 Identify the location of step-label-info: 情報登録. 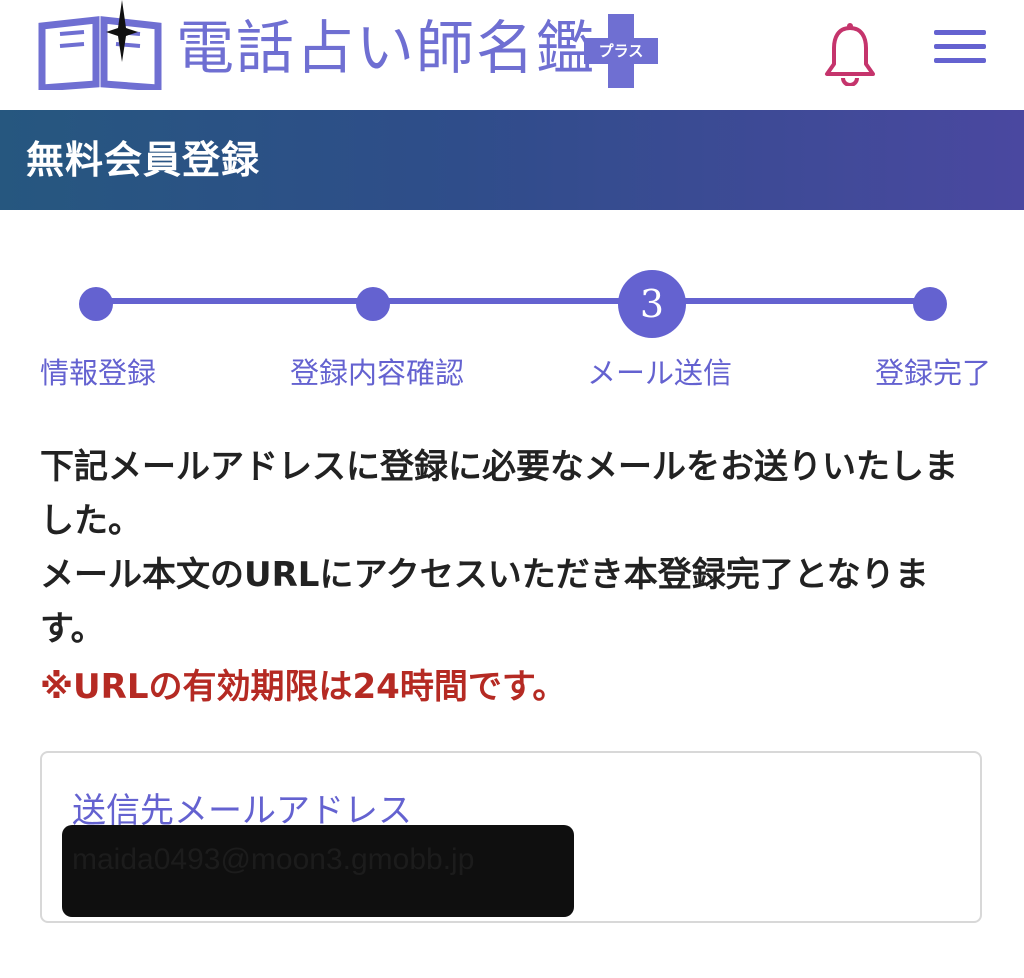
(98, 373).